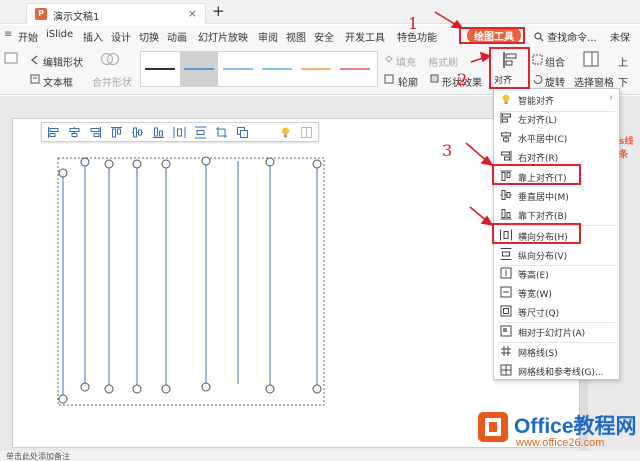  I want to click on annotation-arrows, so click(464, 119).